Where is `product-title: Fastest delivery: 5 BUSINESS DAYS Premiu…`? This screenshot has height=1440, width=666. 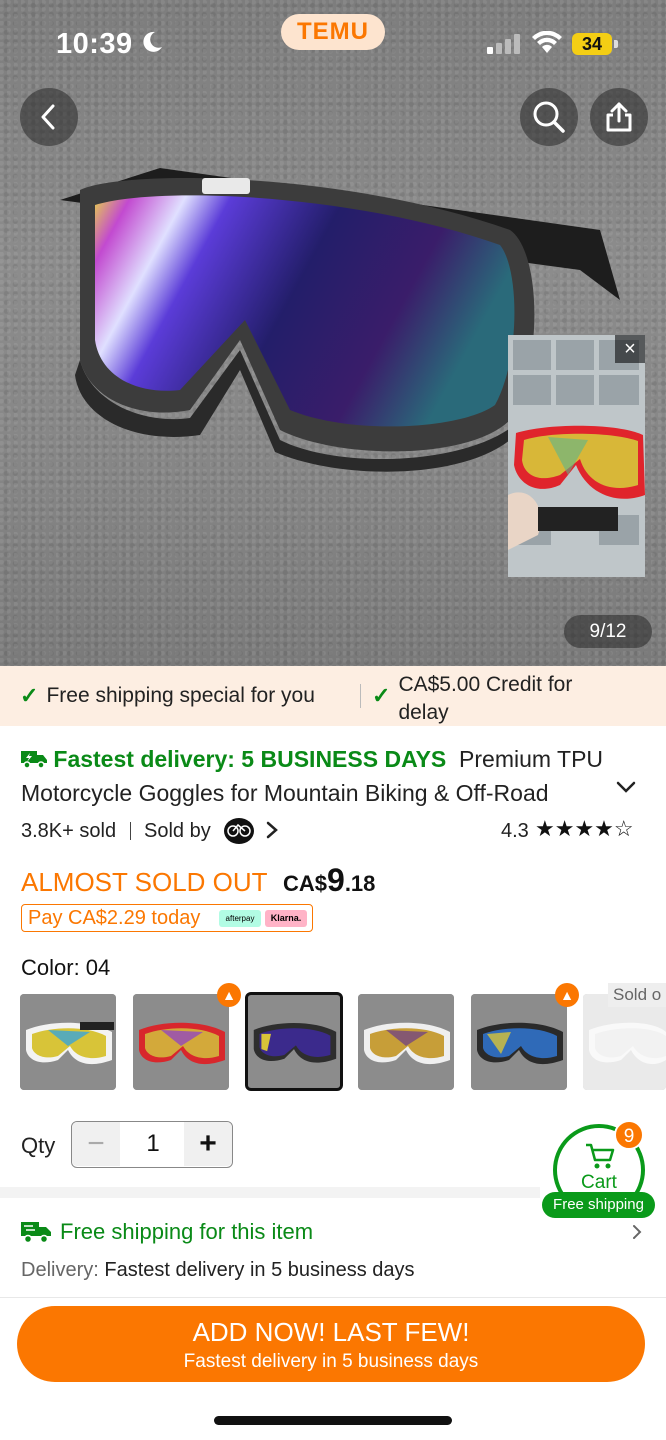
product-title: Fastest delivery: 5 BUSINESS DAYS Premiu… is located at coordinates (321, 776).